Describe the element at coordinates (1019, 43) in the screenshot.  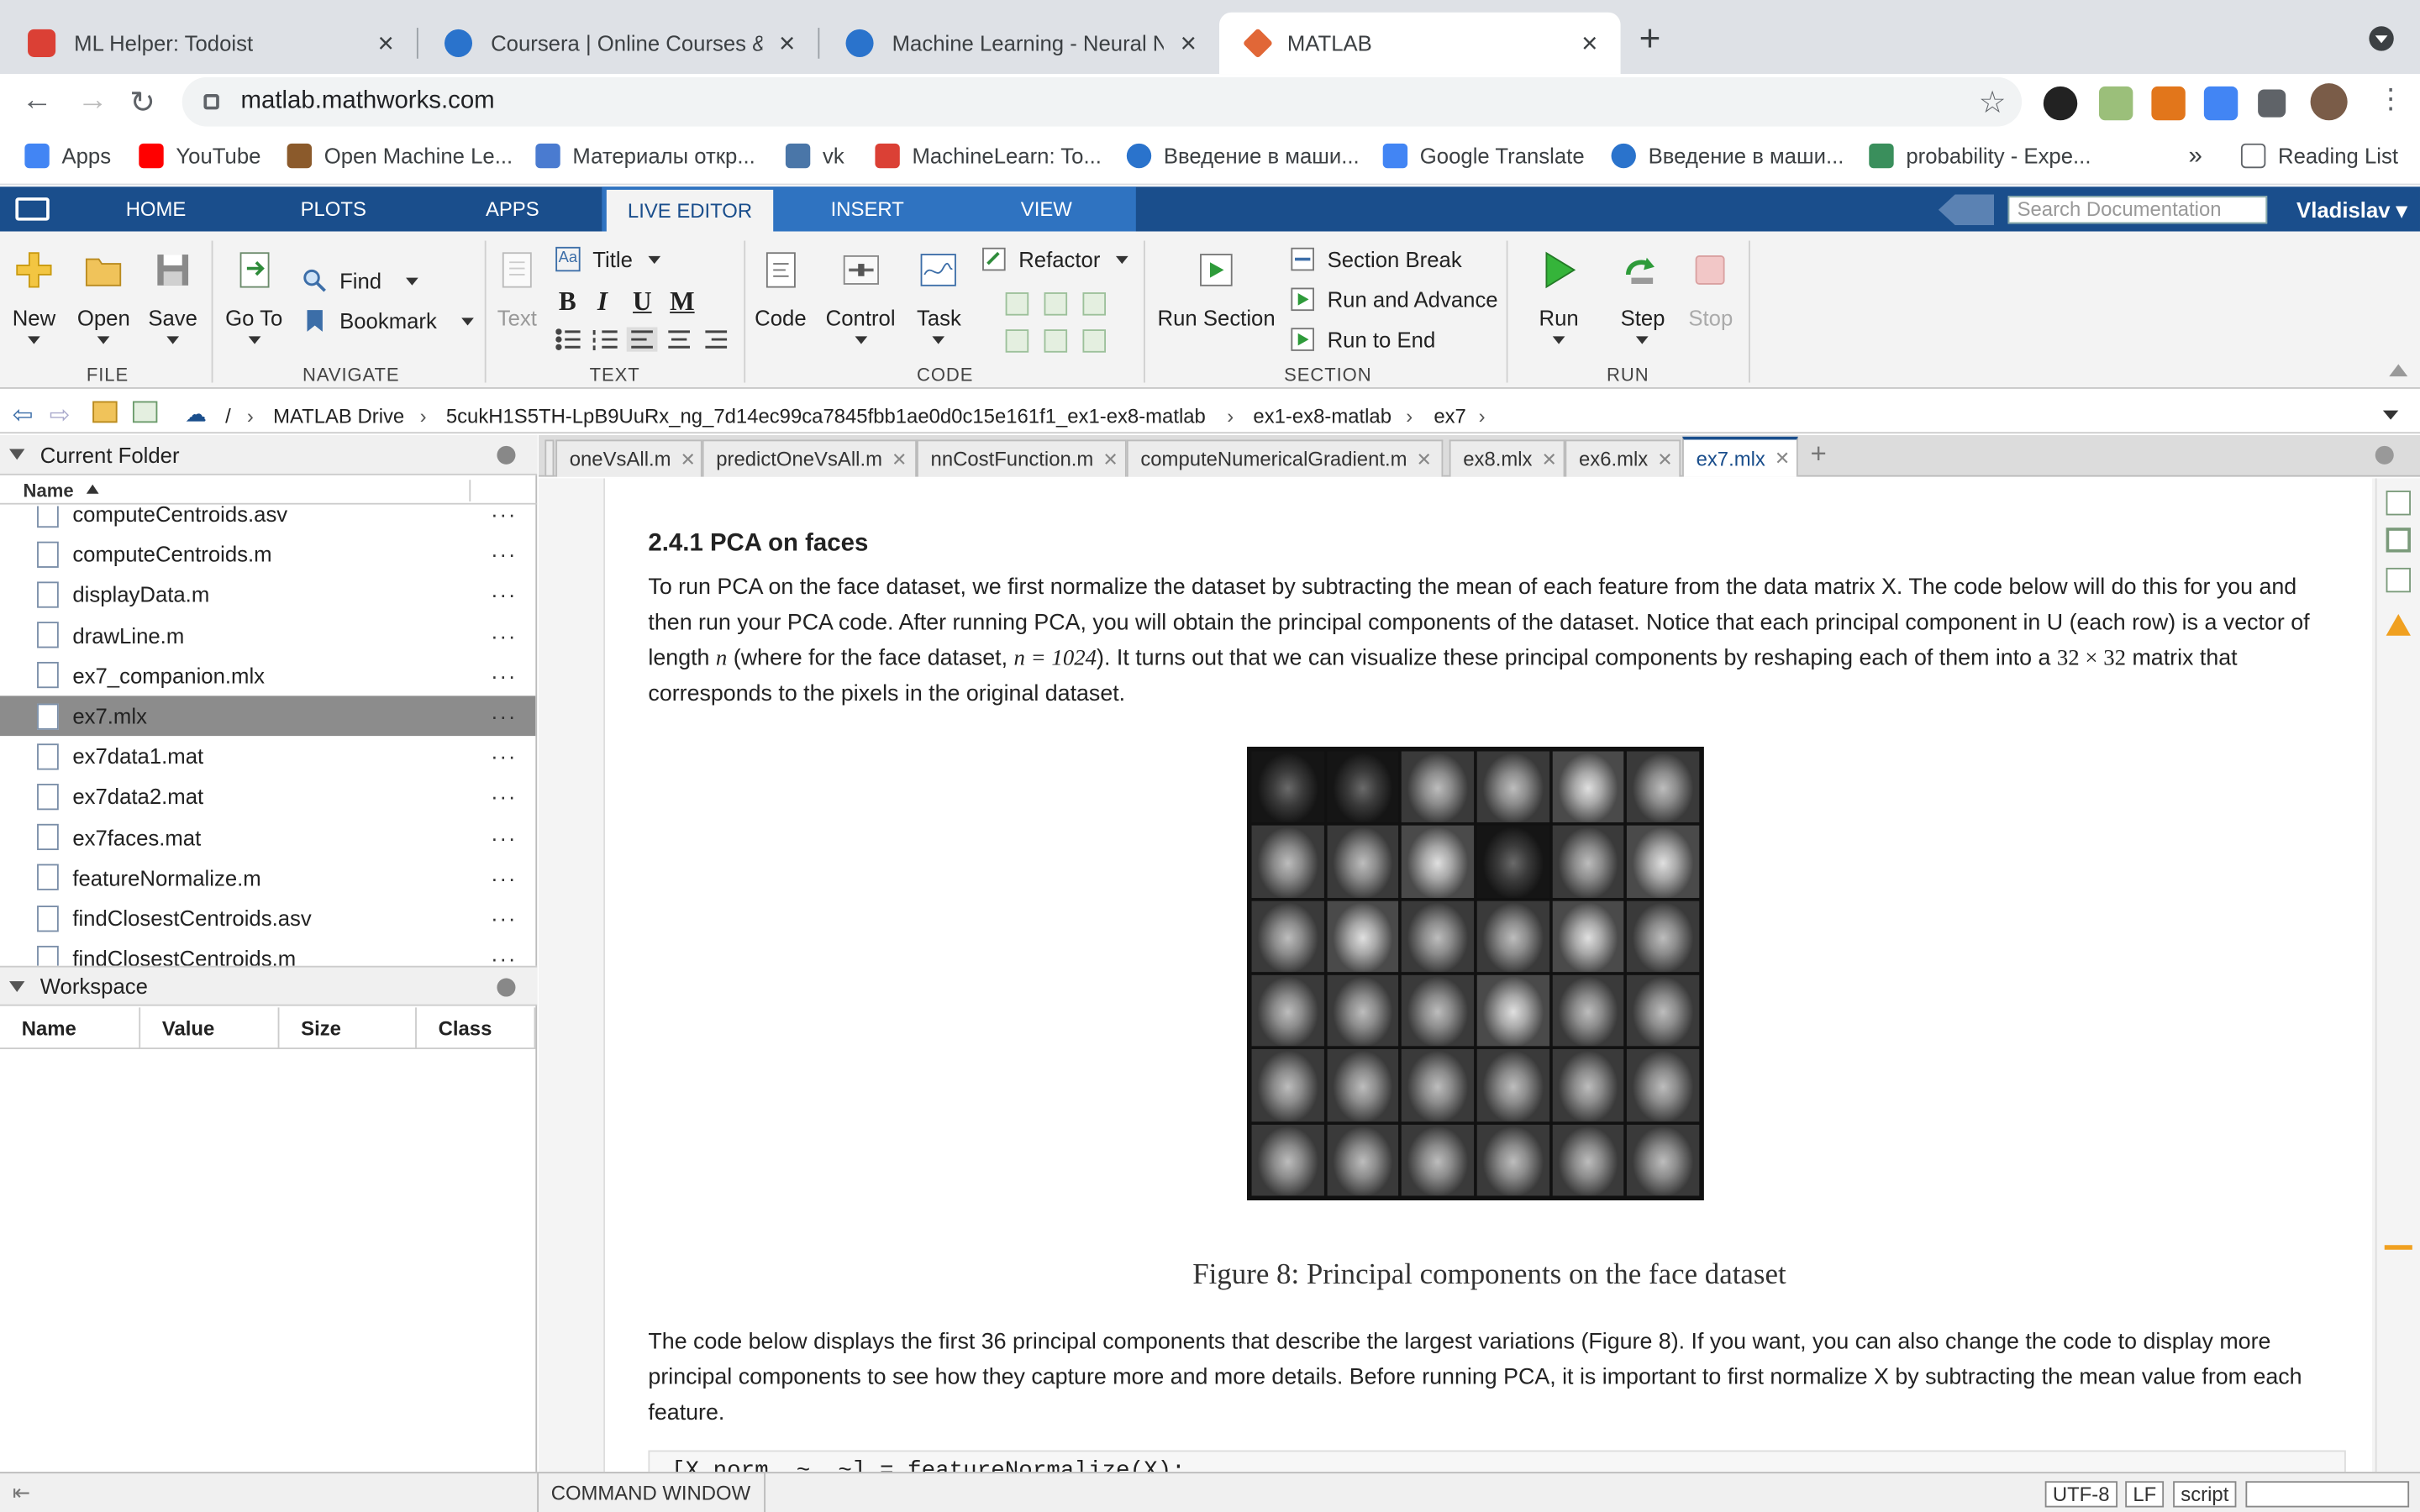
I see `browser-tab-coursera-ml: Machine Learning - Neural Netw ×` at that location.